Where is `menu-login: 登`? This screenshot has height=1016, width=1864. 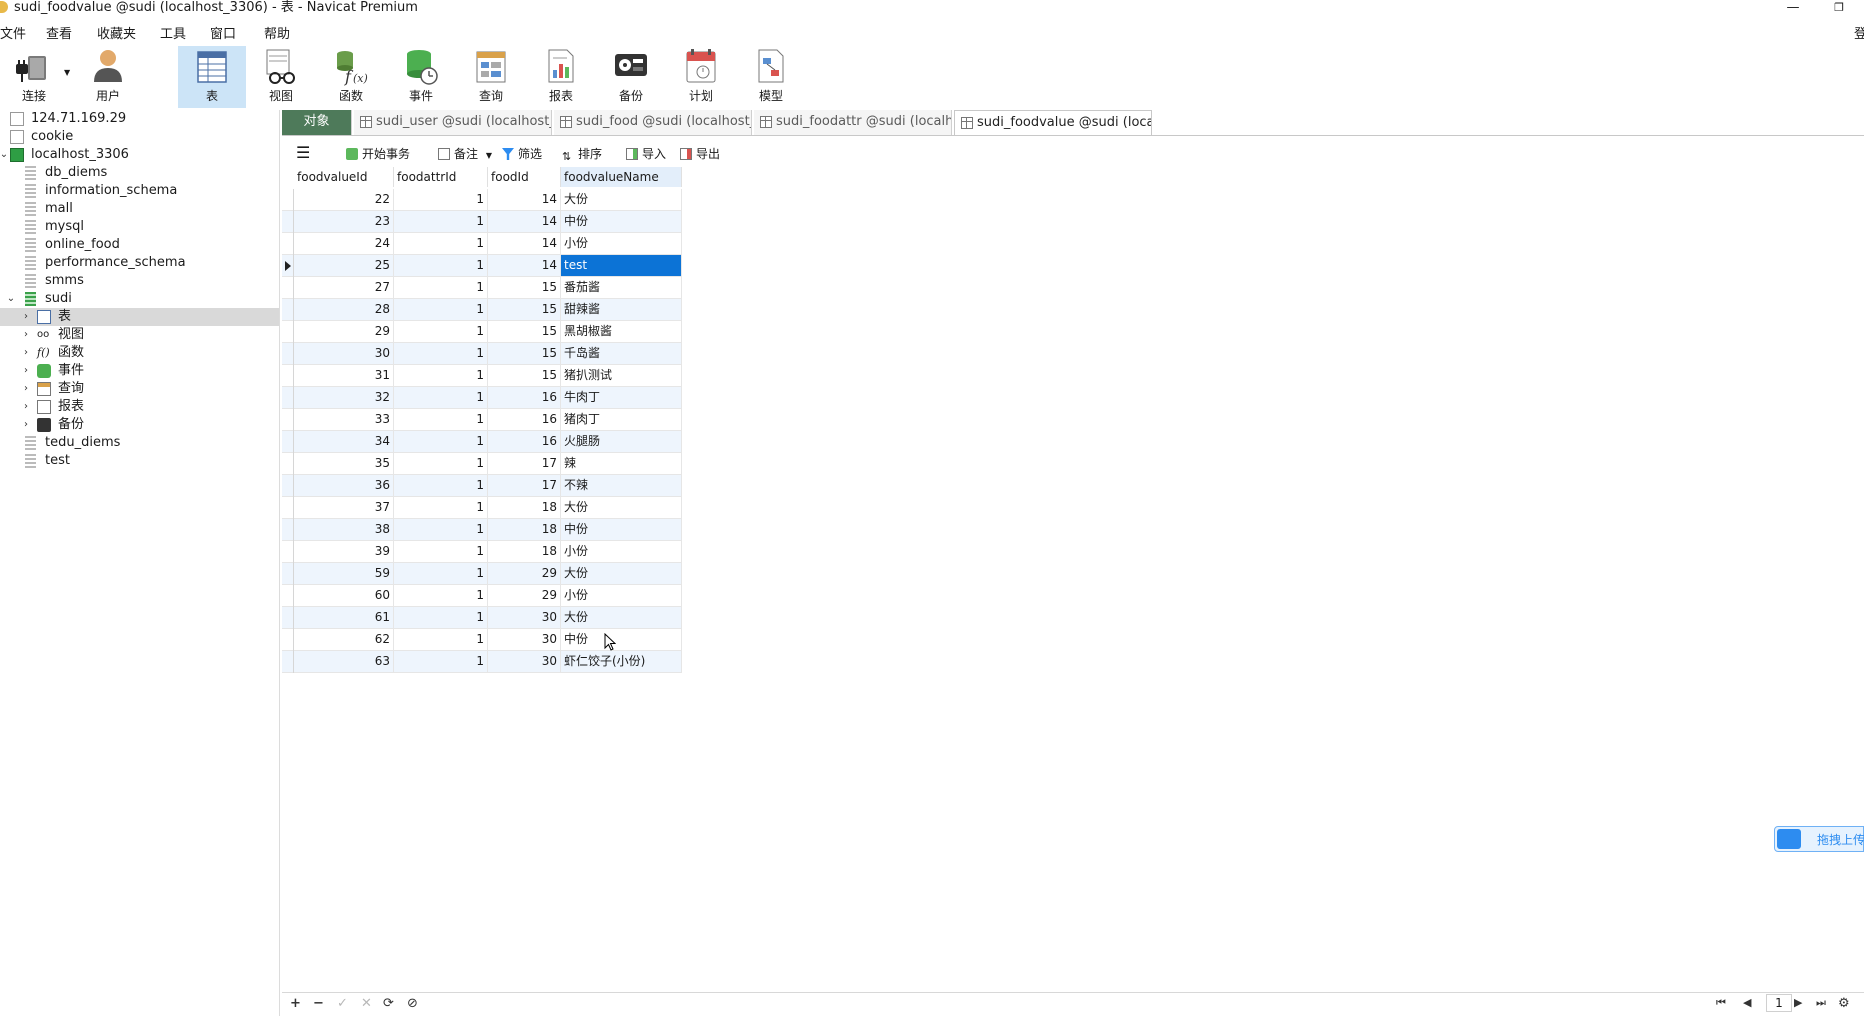 menu-login: 登 is located at coordinates (1859, 32).